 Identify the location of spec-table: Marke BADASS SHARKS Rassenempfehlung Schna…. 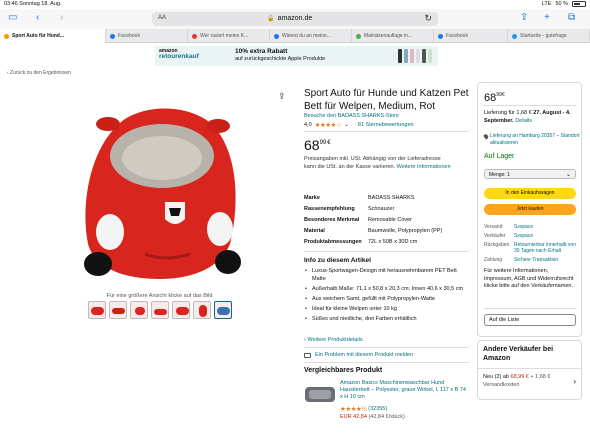
(389, 220).